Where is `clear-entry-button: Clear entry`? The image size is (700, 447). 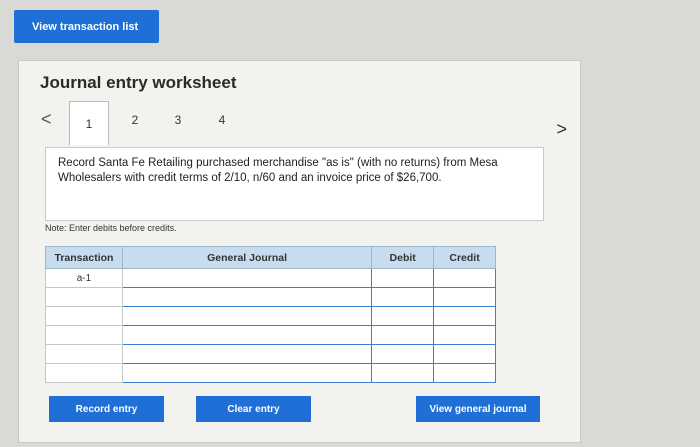
clear-entry-button: Clear entry is located at coordinates (253, 409).